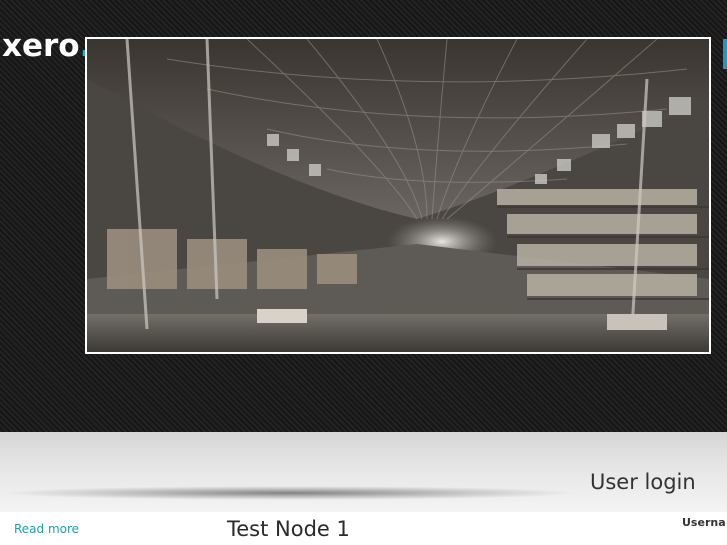  I want to click on logo-text: xero, so click(41, 46).